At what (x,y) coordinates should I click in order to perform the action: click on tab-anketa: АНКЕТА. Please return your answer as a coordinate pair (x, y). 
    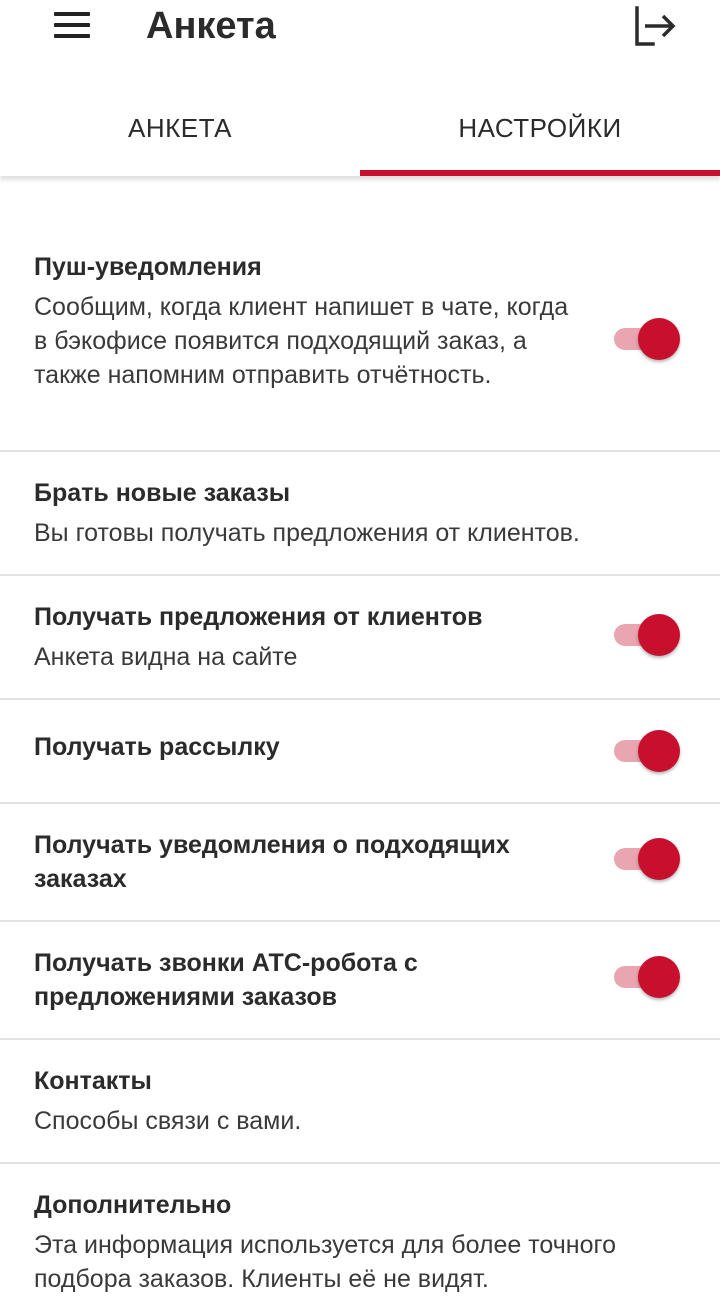
    Looking at the image, I should click on (180, 130).